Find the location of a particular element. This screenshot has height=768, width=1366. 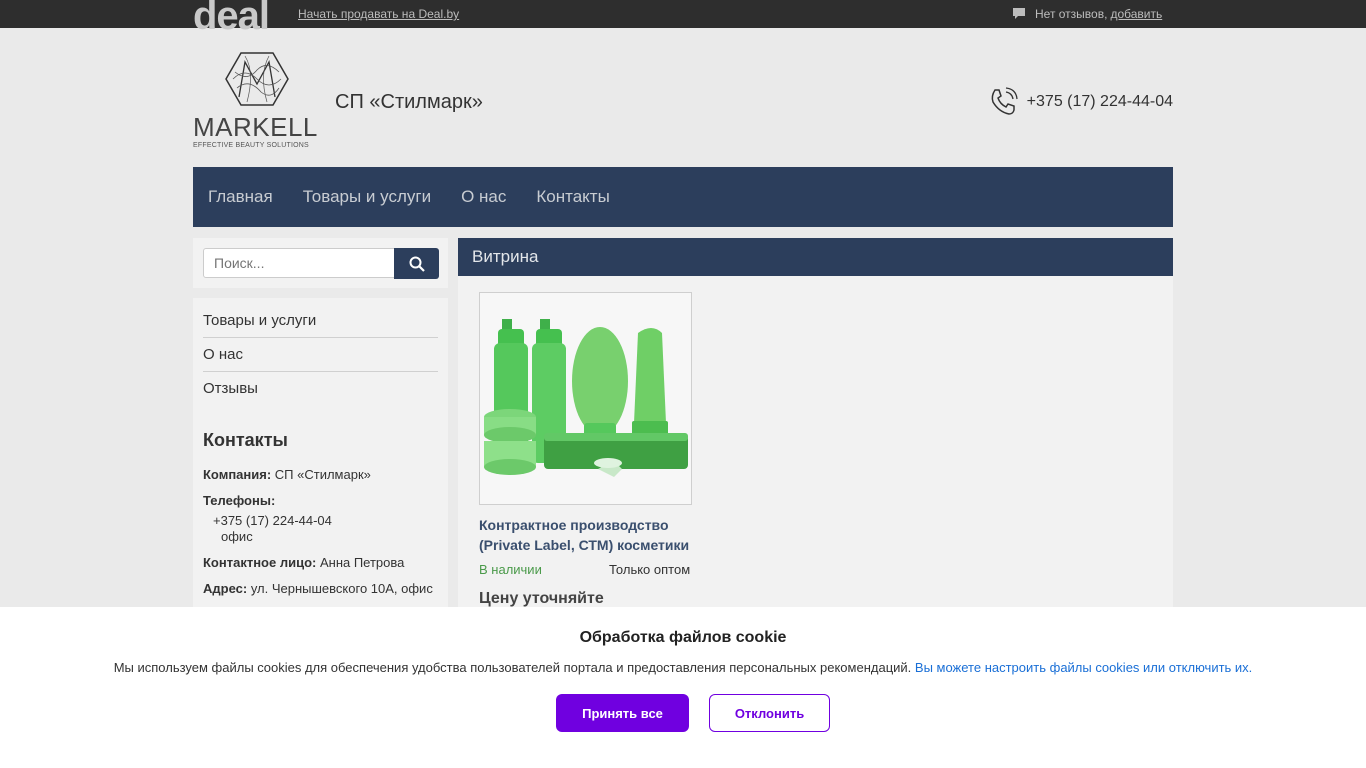

company-label: Компания: is located at coordinates (237, 474).